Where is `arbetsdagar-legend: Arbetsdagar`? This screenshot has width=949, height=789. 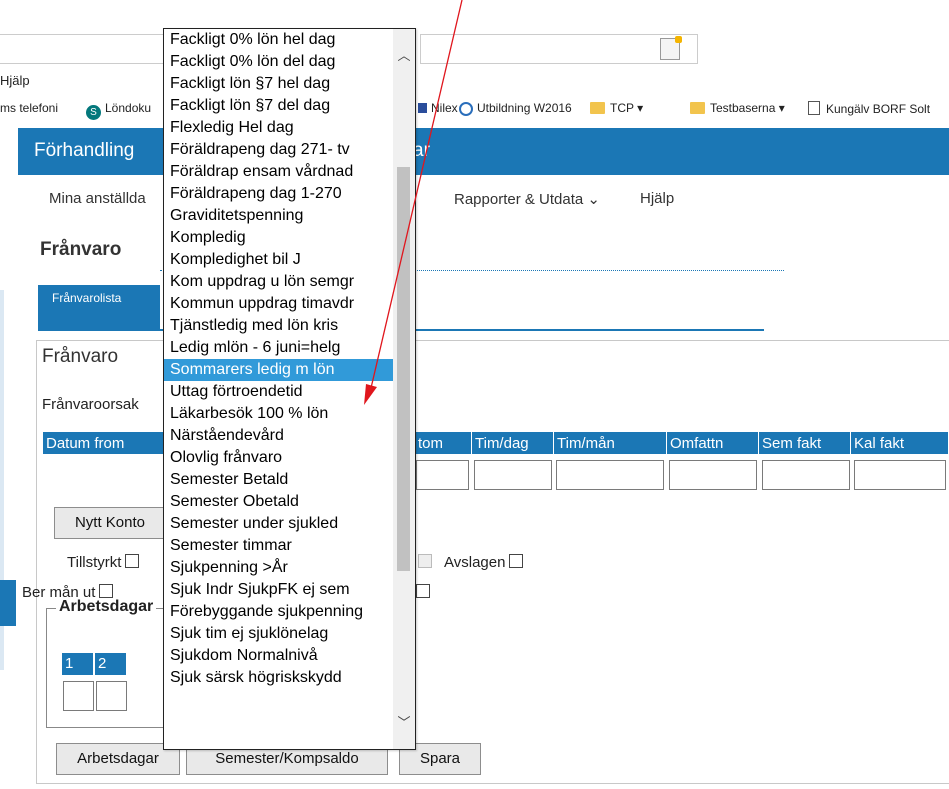 arbetsdagar-legend: Arbetsdagar is located at coordinates (106, 607).